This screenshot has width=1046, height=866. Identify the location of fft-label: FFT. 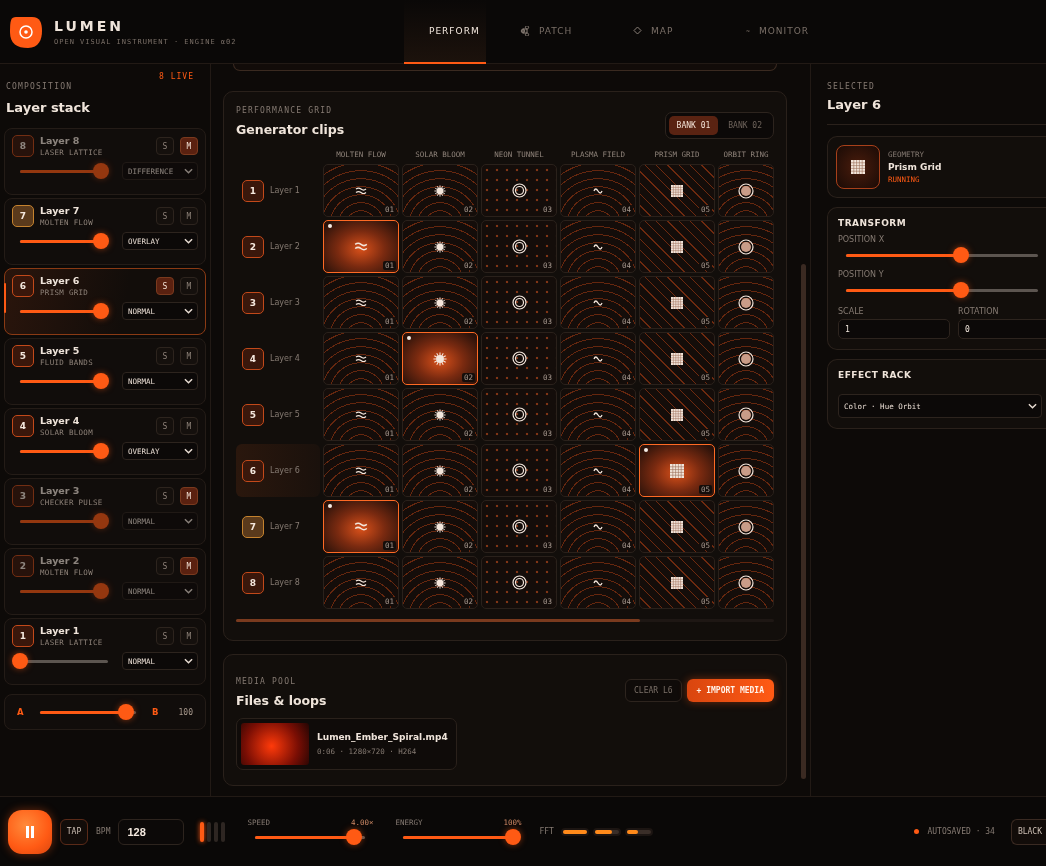
(546, 831).